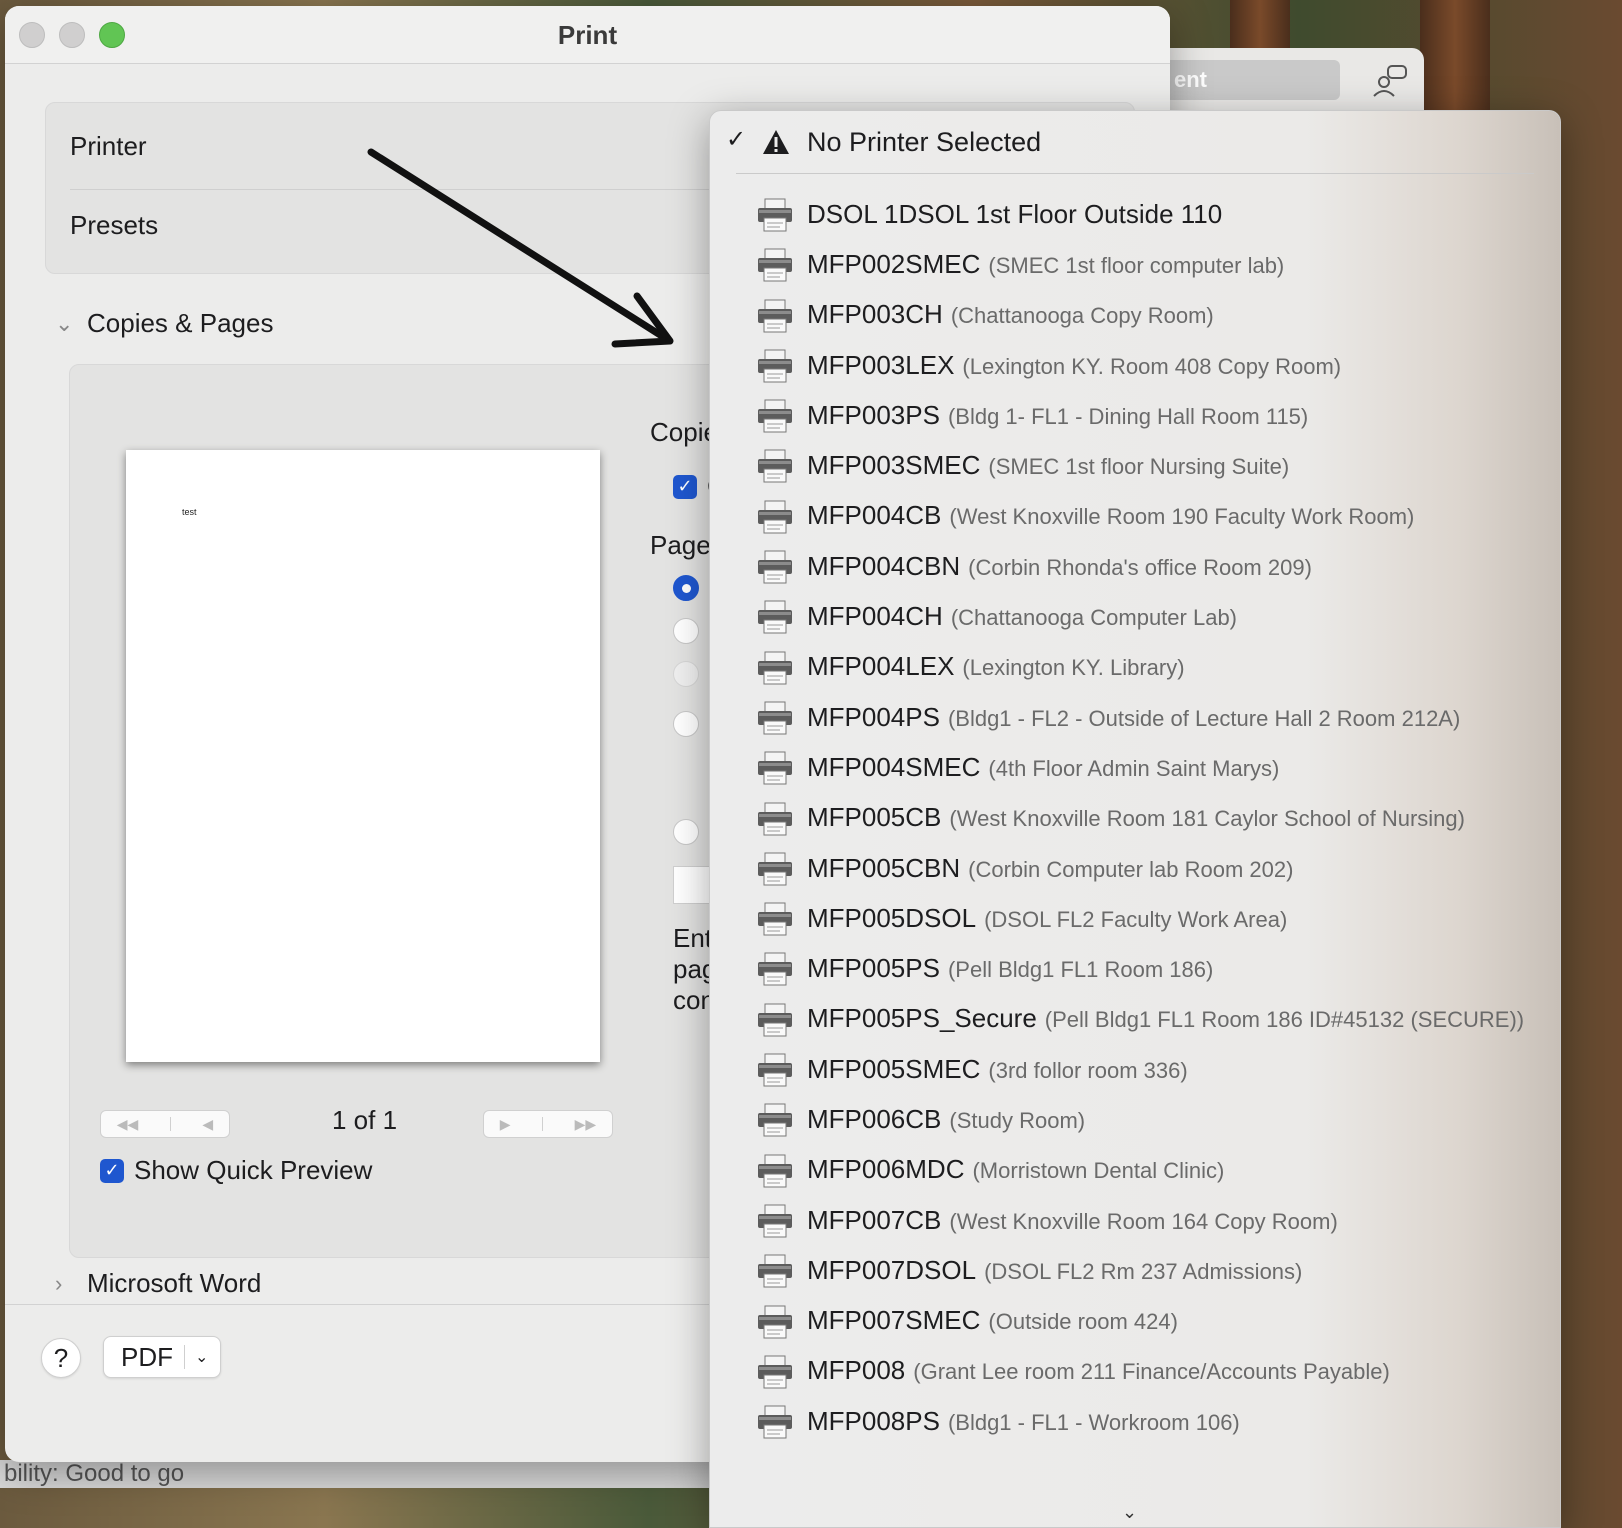 The width and height of the screenshot is (1622, 1528). What do you see at coordinates (1023, 1420) in the screenshot?
I see `printer-name: MFP008PS (Bldg1 - FL1 - Workroom 106)` at bounding box center [1023, 1420].